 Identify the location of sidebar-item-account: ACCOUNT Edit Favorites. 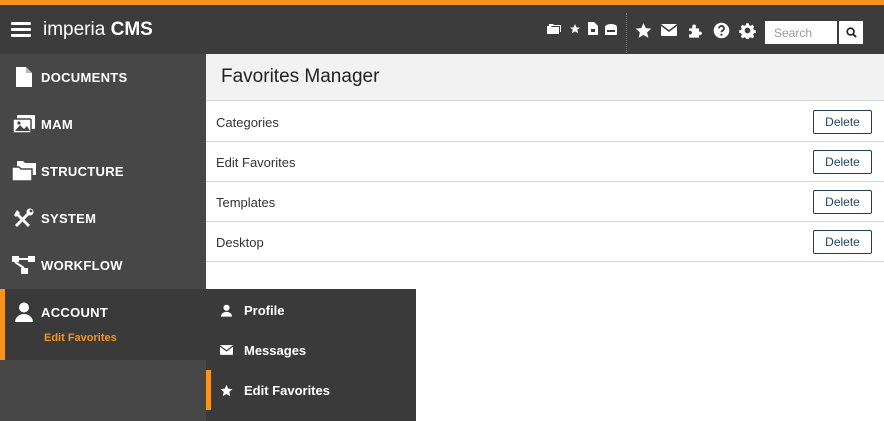
(103, 324).